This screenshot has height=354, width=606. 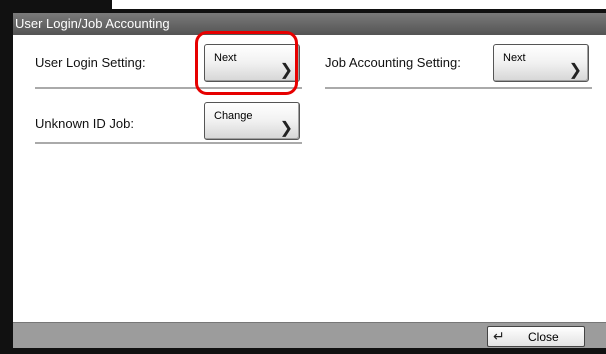 I want to click on unknown-id-job-change-button: Change ❯, so click(x=252, y=121).